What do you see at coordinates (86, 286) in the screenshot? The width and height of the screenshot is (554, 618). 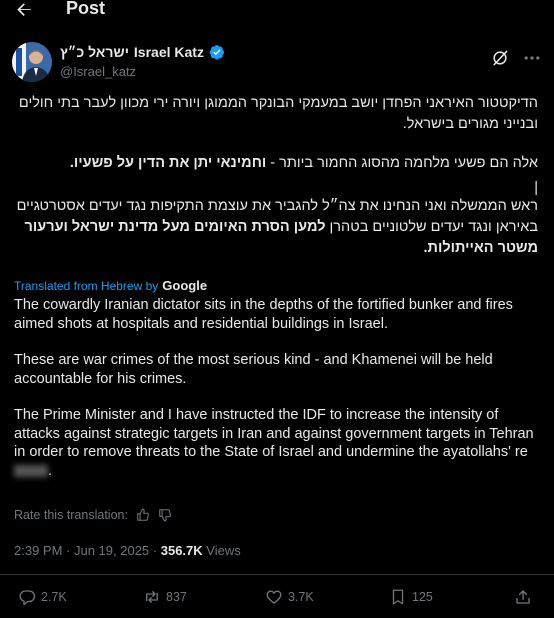 I see `translation-source-text: Translated from Hebrew by` at bounding box center [86, 286].